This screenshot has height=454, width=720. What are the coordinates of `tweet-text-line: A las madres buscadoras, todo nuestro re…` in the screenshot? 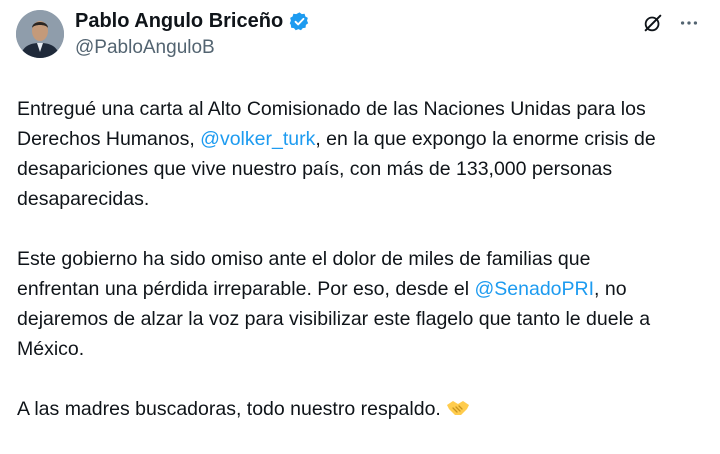 It's located at (229, 409).